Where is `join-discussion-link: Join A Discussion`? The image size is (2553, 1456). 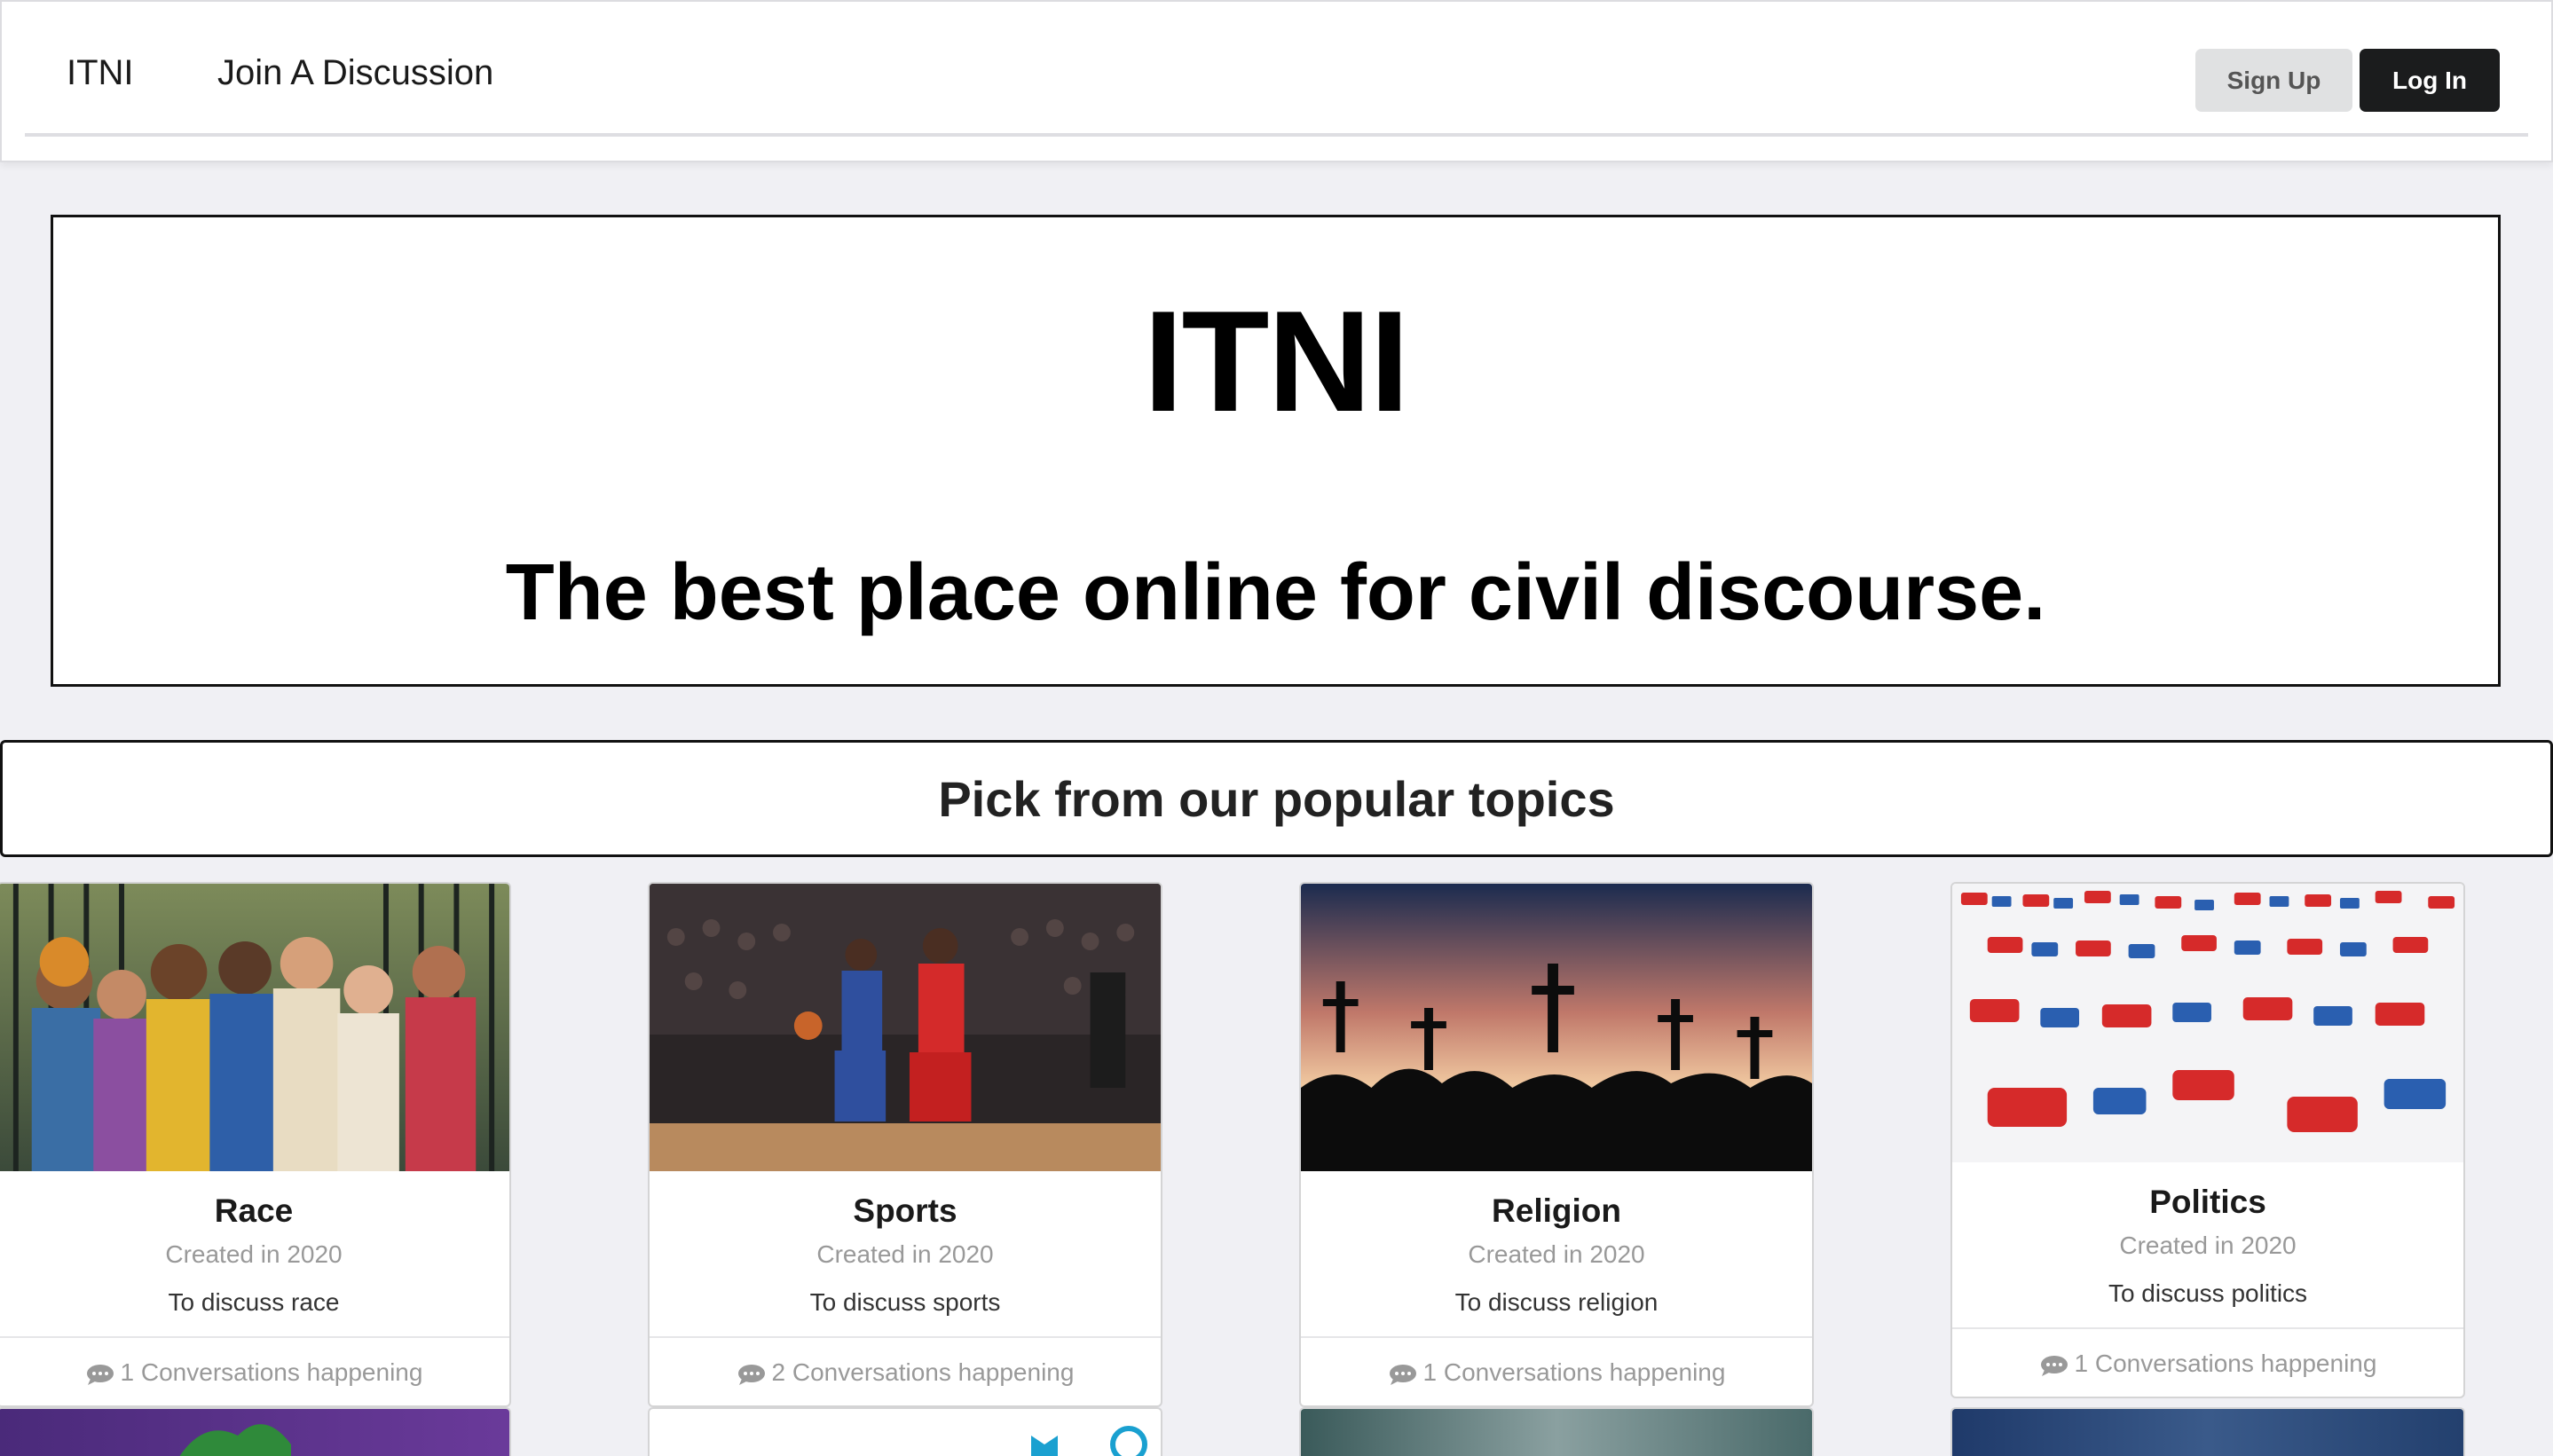 join-discussion-link: Join A Discussion is located at coordinates (355, 73).